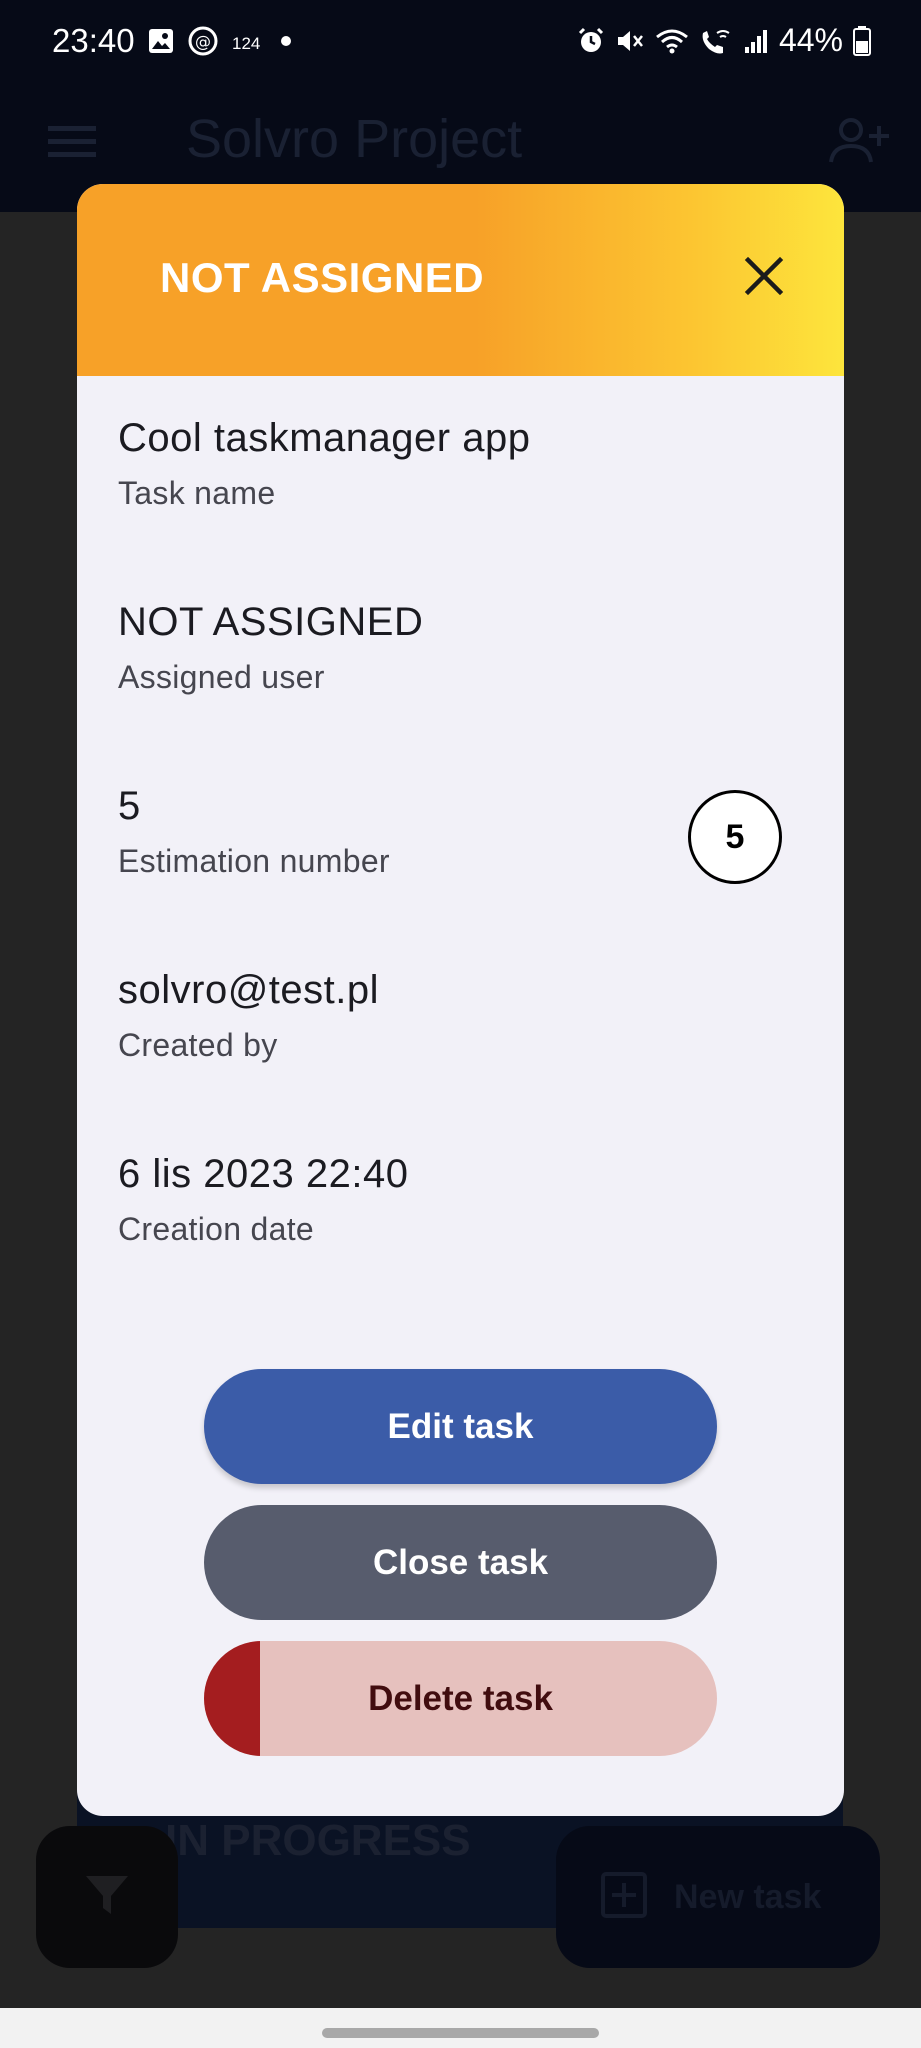  I want to click on wifi-icon, so click(672, 41).